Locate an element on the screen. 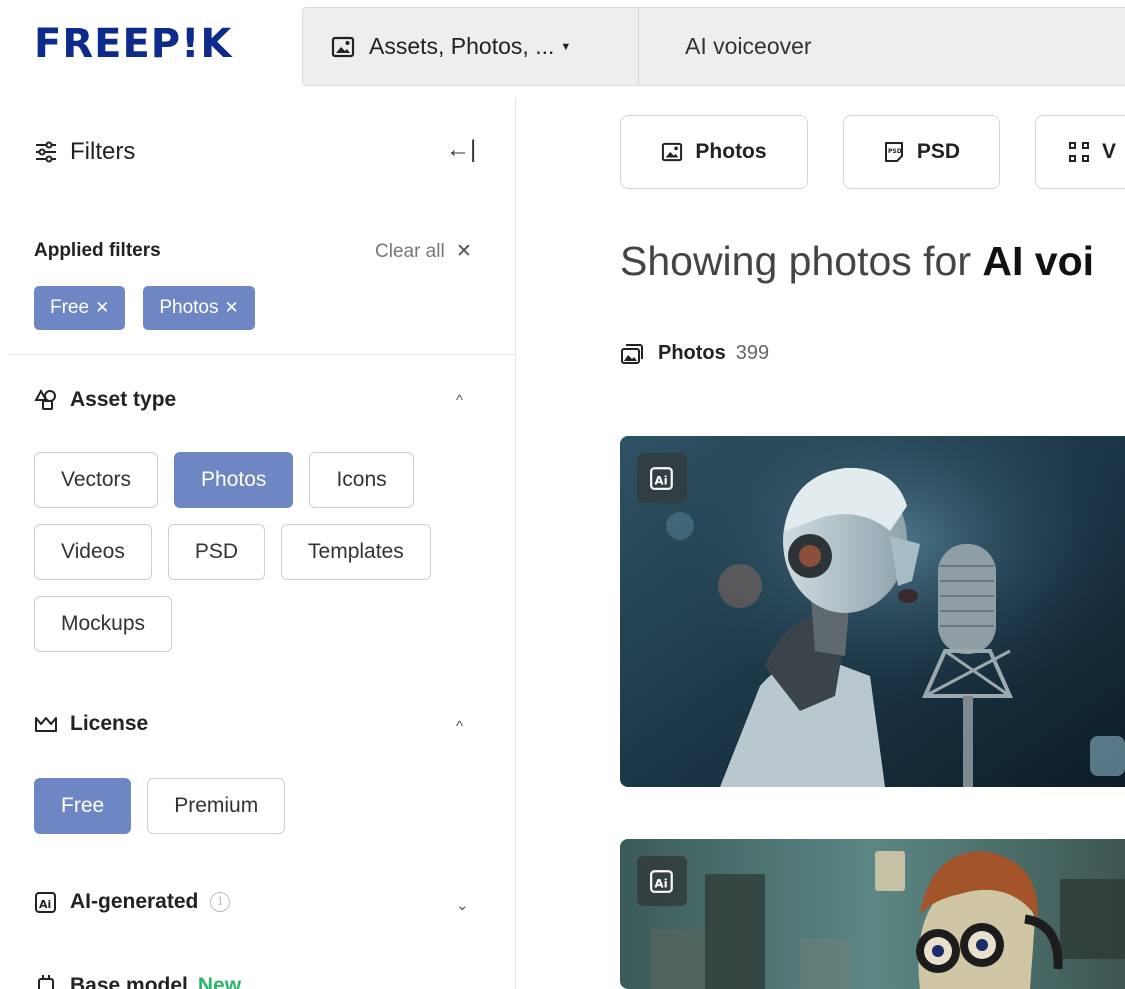  license-section-header: License is located at coordinates (91, 724).